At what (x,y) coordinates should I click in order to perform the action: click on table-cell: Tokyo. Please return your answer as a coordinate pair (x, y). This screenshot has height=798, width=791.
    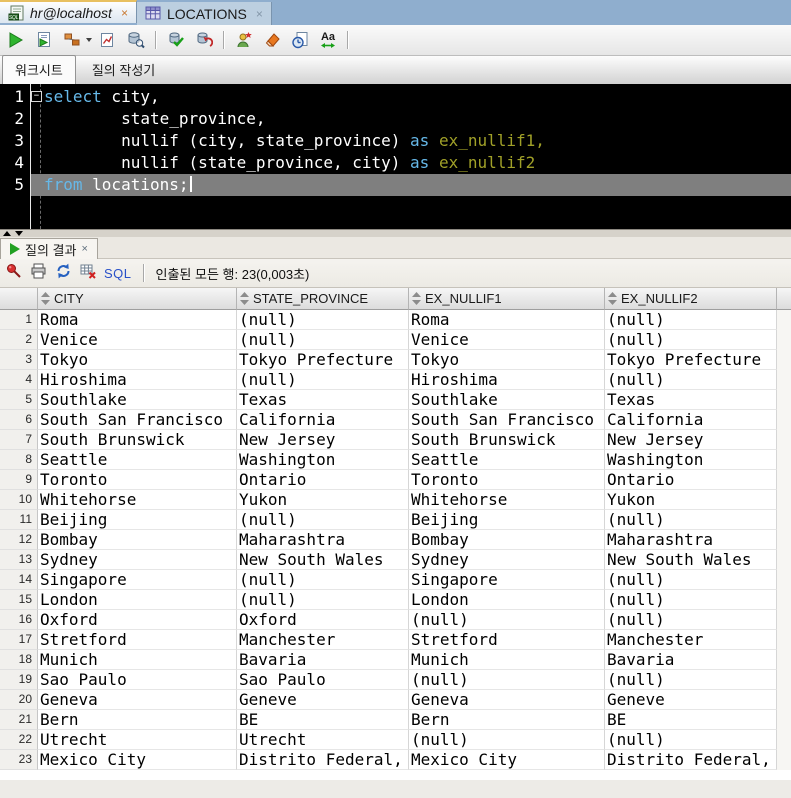
    Looking at the image, I should click on (507, 360).